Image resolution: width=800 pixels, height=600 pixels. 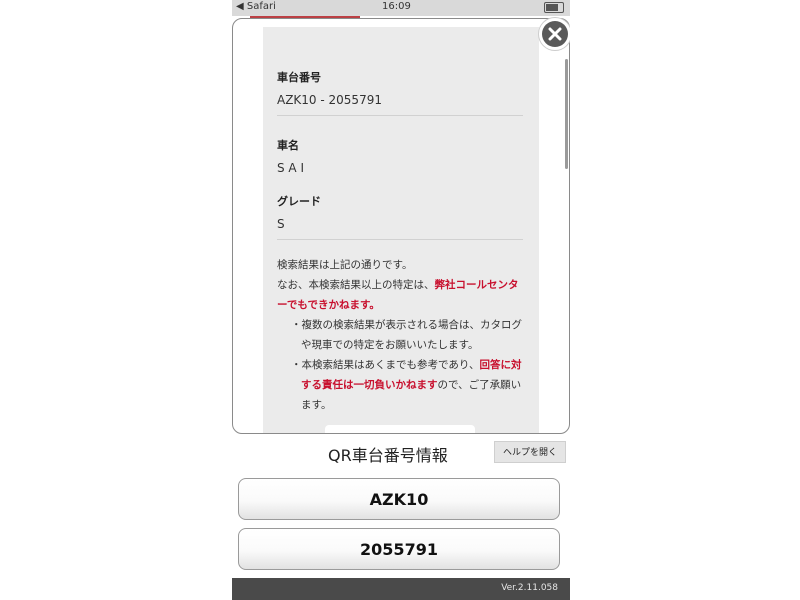 I want to click on field-label: 車台番号, so click(x=299, y=77).